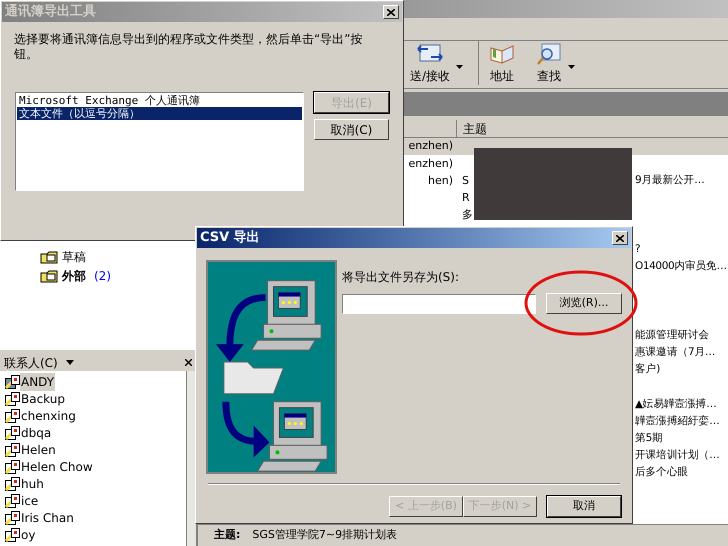 Image resolution: width=728 pixels, height=546 pixels. I want to click on subject-cell-text: 能源管理研讨会, so click(672, 335).